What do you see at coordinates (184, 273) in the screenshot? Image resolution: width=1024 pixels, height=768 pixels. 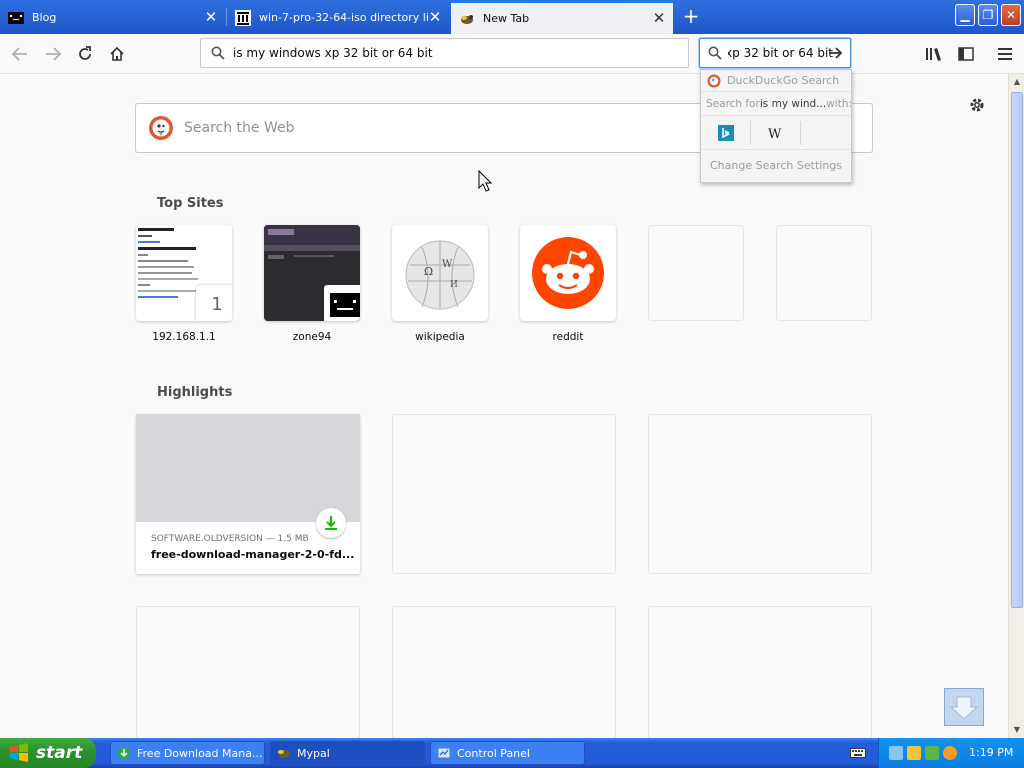 I see `top-site-thumbnail: 1` at bounding box center [184, 273].